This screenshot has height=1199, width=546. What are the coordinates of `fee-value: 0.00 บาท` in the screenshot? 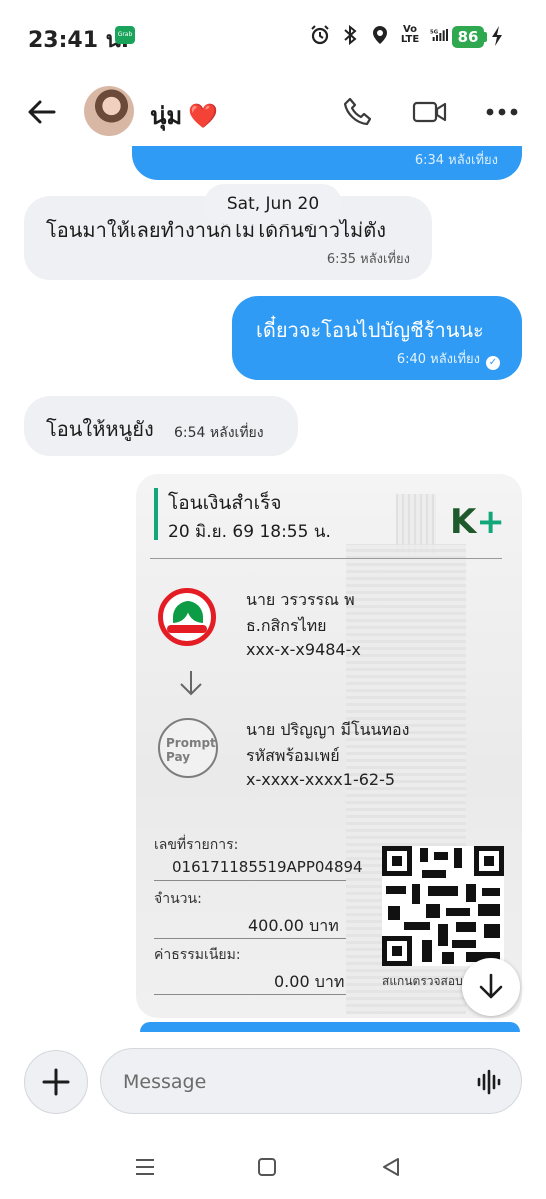 It's located at (309, 981).